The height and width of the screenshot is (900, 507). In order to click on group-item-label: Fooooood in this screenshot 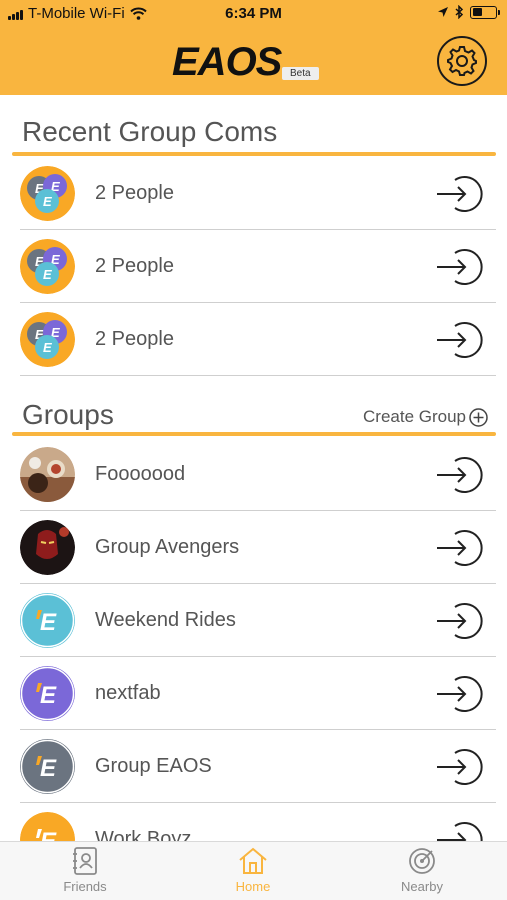, I will do `click(140, 474)`.